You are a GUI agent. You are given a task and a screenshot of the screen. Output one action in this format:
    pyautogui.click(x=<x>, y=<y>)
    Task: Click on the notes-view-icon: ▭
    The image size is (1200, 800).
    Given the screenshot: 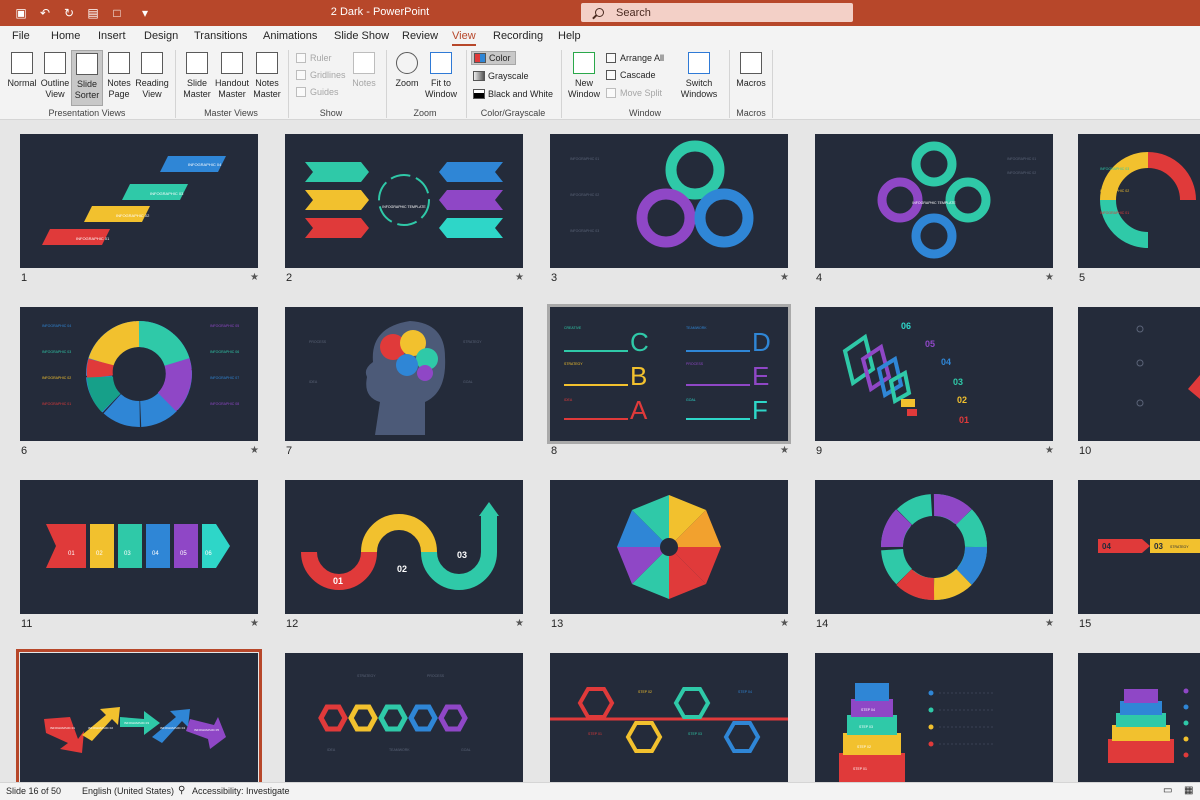 What is the action you would take?
    pyautogui.click(x=1167, y=790)
    